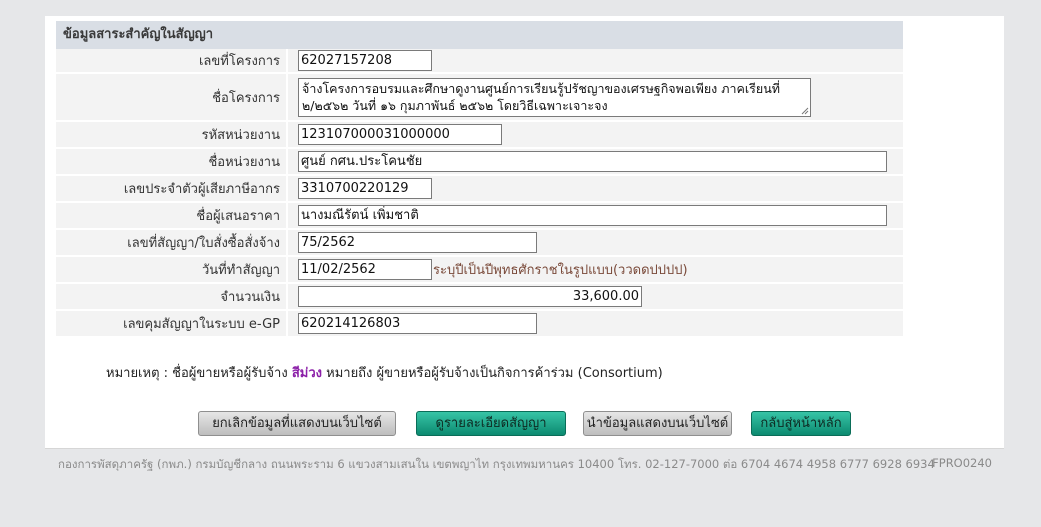 The width and height of the screenshot is (1041, 527). What do you see at coordinates (172, 162) in the screenshot?
I see `agency-name-label: ชื่อหน่วยงาน` at bounding box center [172, 162].